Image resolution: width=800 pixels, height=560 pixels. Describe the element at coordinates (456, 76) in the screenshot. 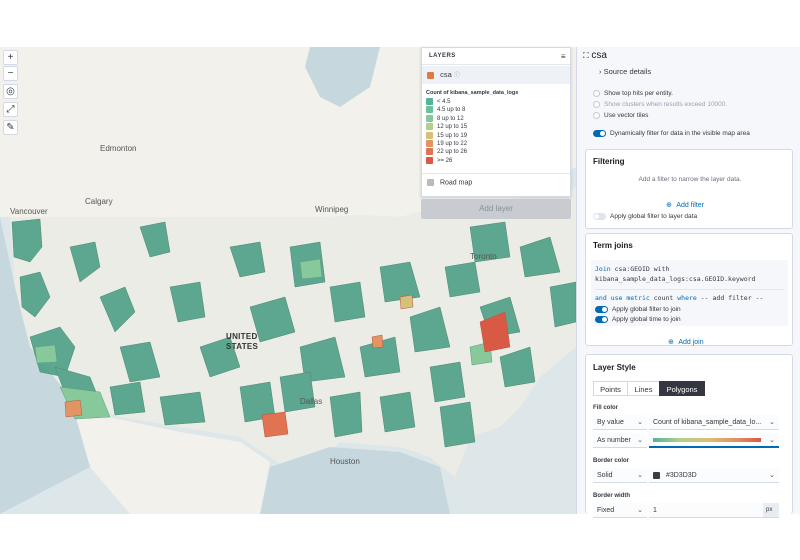

I see `info-icon: ⓘ` at that location.